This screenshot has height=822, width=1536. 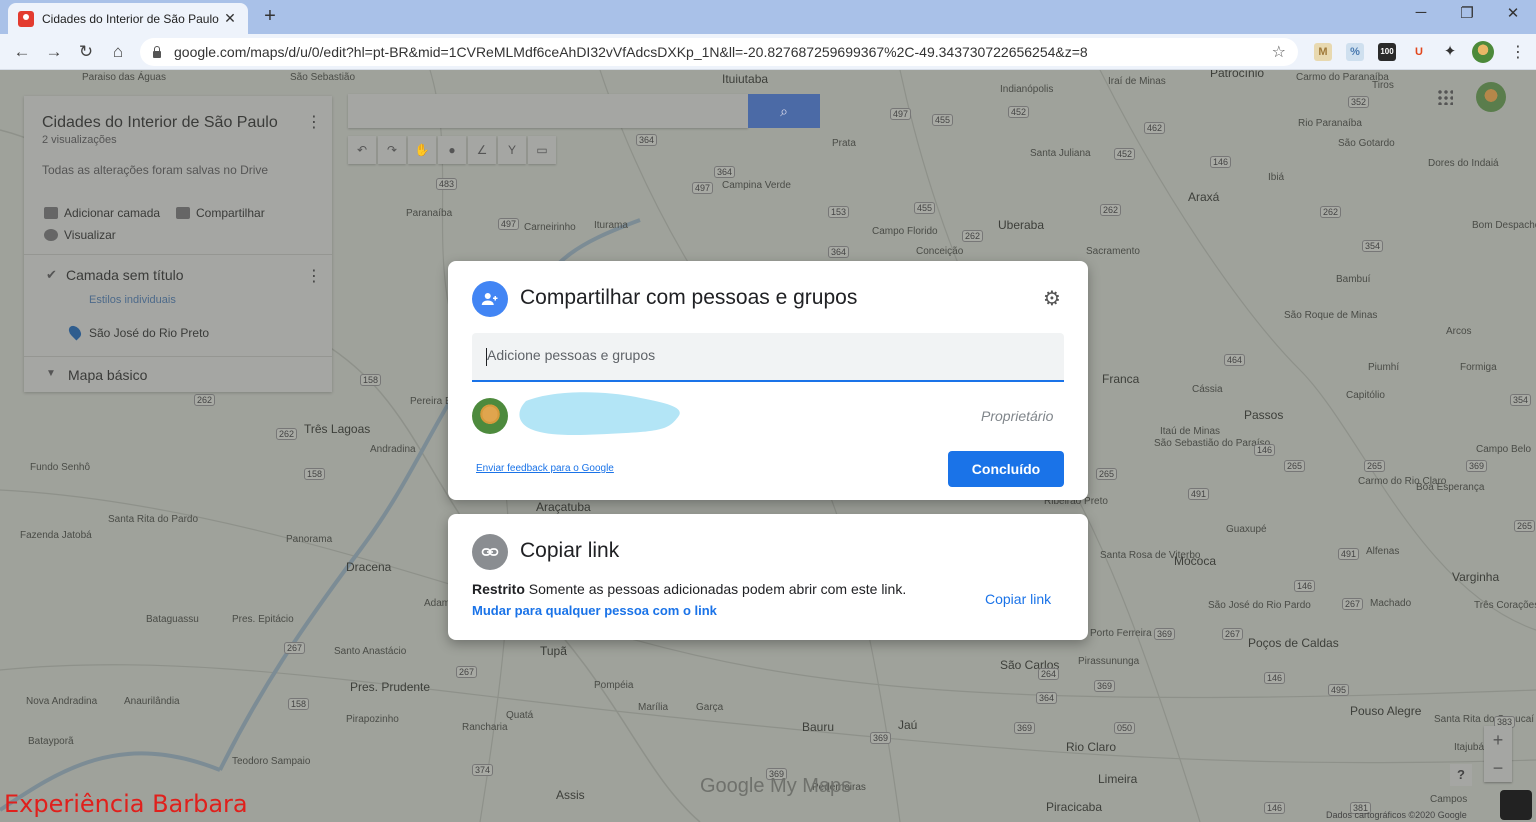 I want to click on city-label: São Gotardo, so click(x=1366, y=143).